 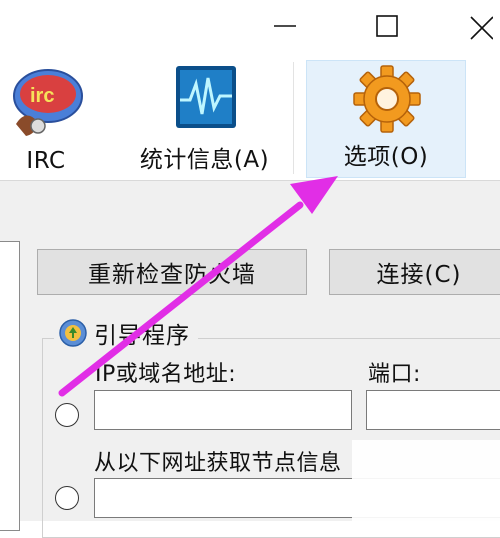 I want to click on options-gear-icon, so click(x=387, y=99).